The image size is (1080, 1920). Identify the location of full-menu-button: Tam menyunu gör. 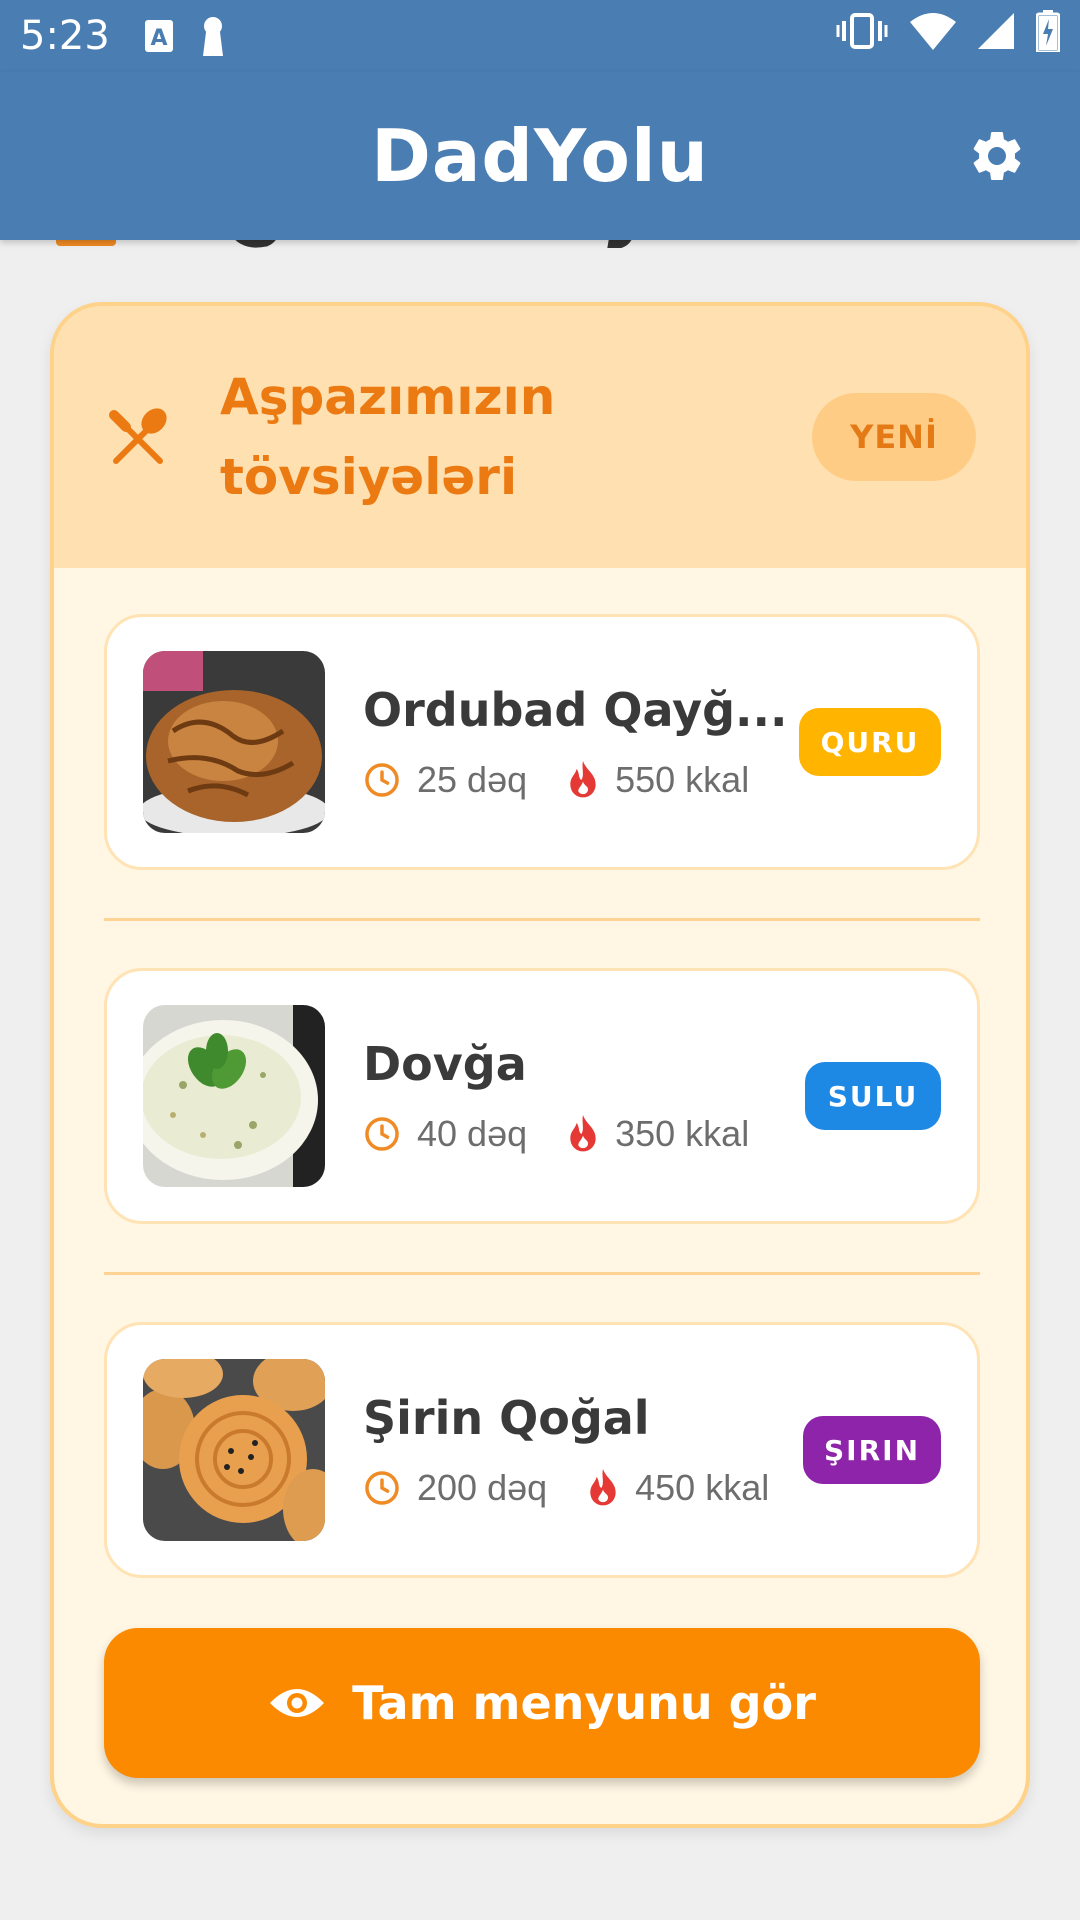
(542, 1703).